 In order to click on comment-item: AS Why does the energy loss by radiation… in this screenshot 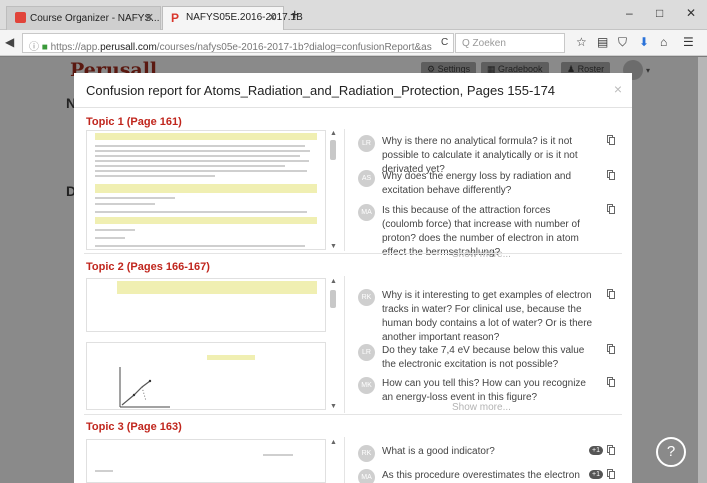, I will do `click(484, 185)`.